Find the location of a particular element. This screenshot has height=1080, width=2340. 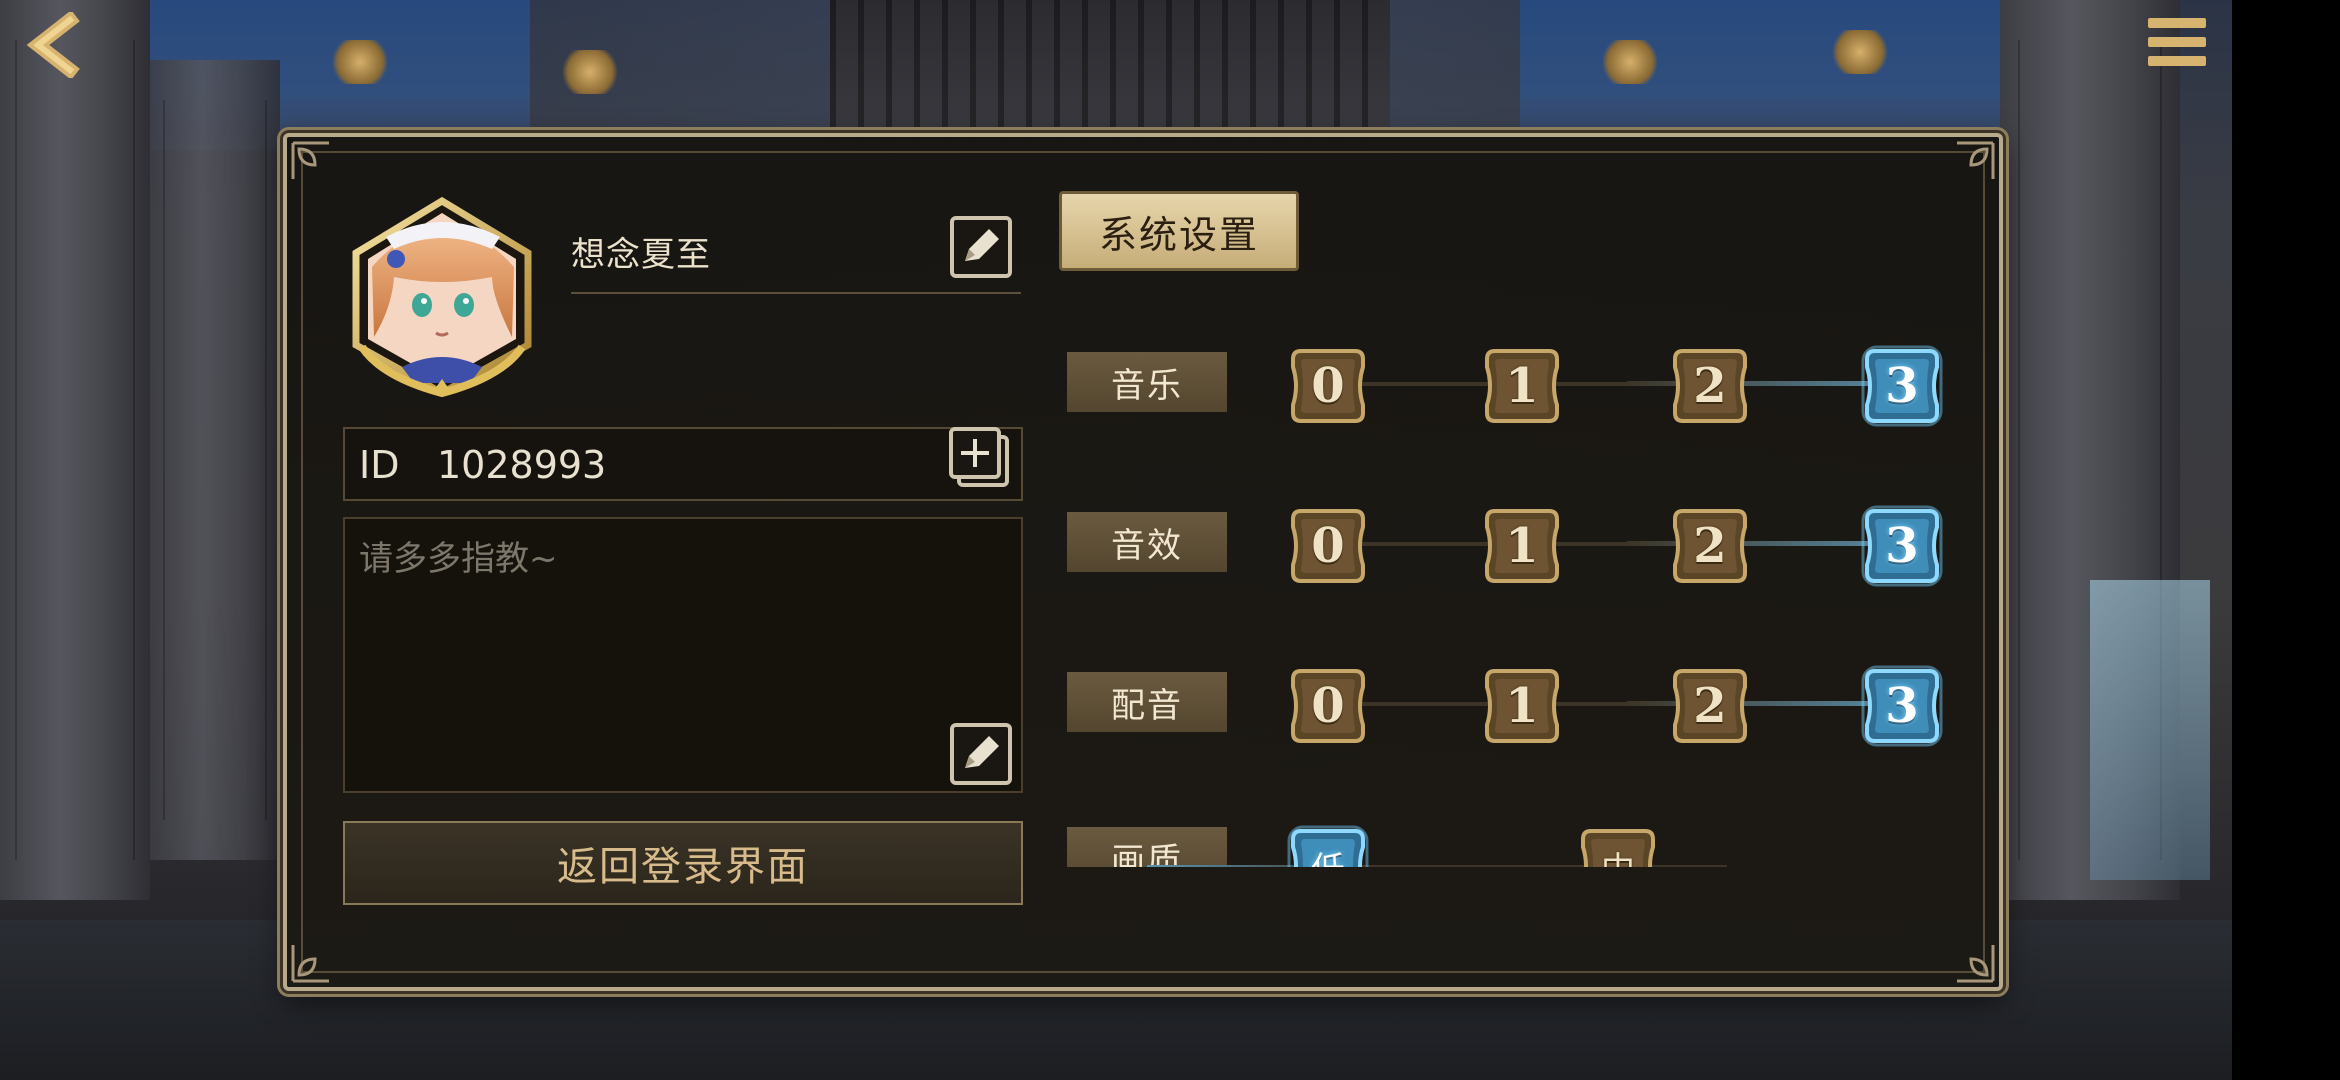

edit-signature-button is located at coordinates (981, 754).